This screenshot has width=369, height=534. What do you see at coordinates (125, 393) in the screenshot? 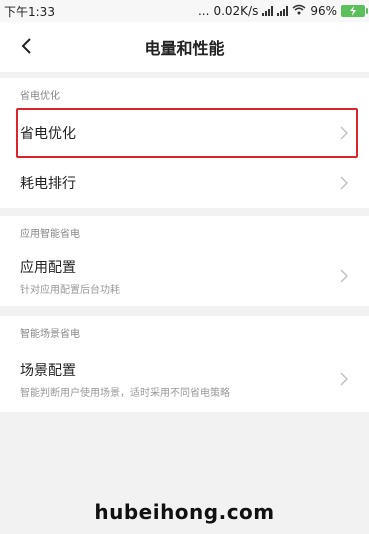
I see `row-subtitle: 智能判断用户使用场景，适时采用不同省电策略` at bounding box center [125, 393].